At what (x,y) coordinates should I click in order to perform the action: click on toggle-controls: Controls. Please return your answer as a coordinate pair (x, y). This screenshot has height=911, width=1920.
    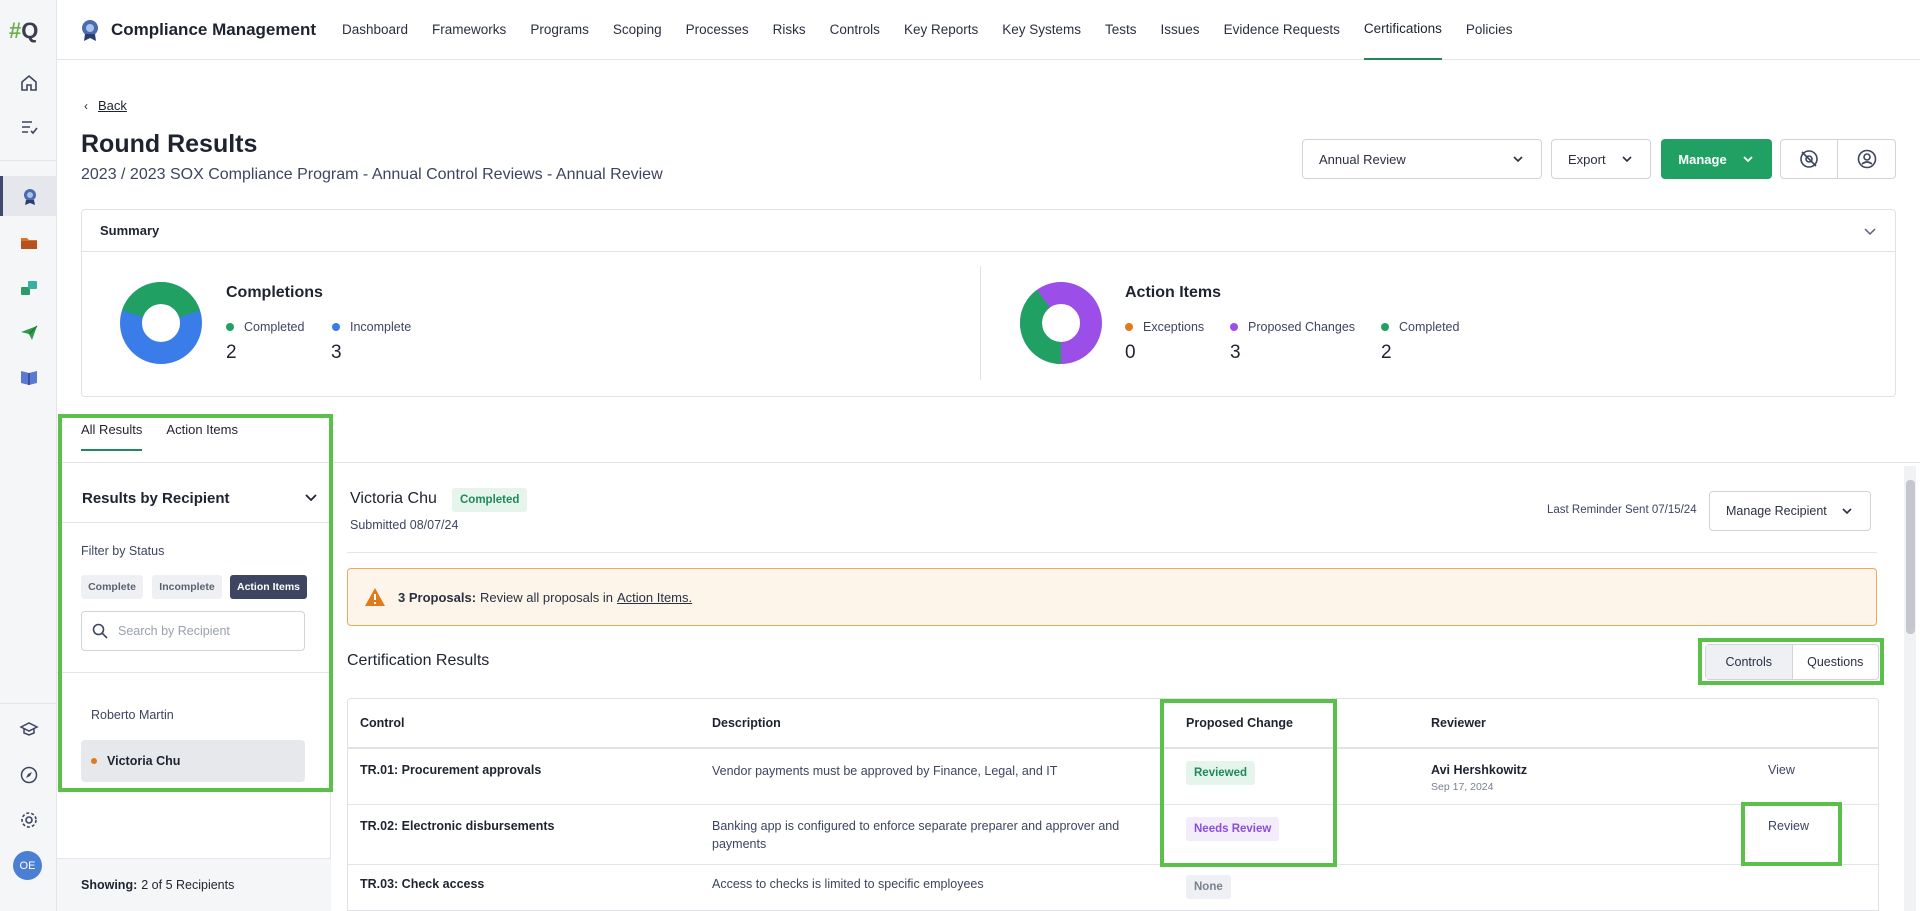
    Looking at the image, I should click on (1749, 662).